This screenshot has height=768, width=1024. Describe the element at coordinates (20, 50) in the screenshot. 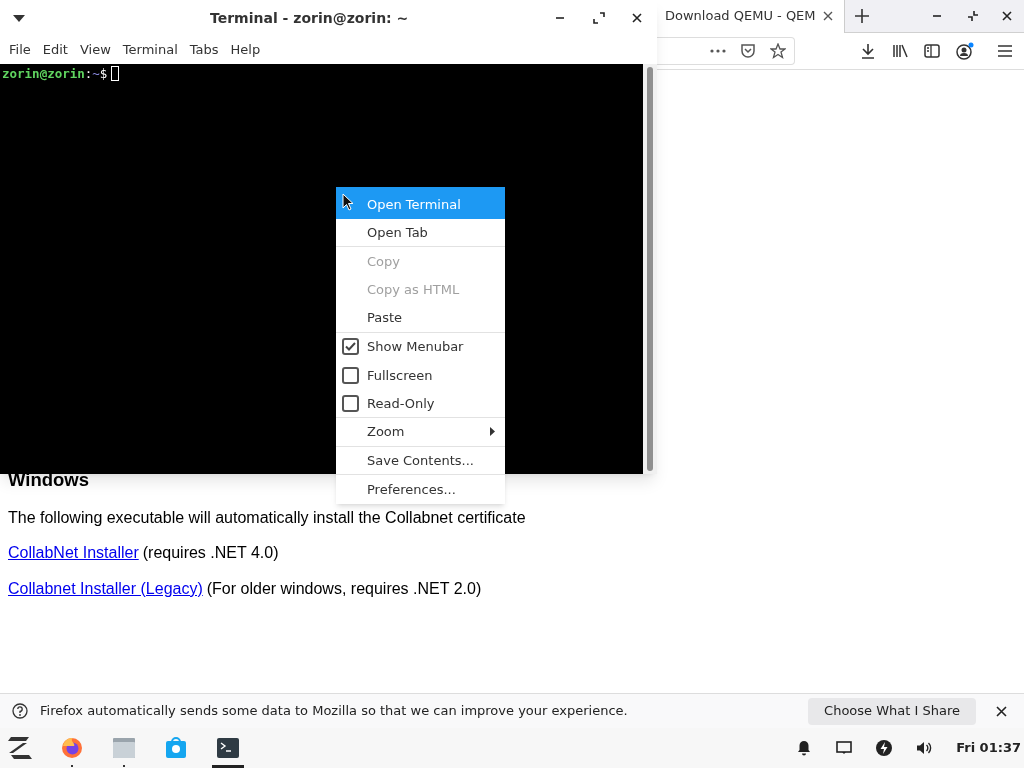

I see `menu-item: File` at that location.